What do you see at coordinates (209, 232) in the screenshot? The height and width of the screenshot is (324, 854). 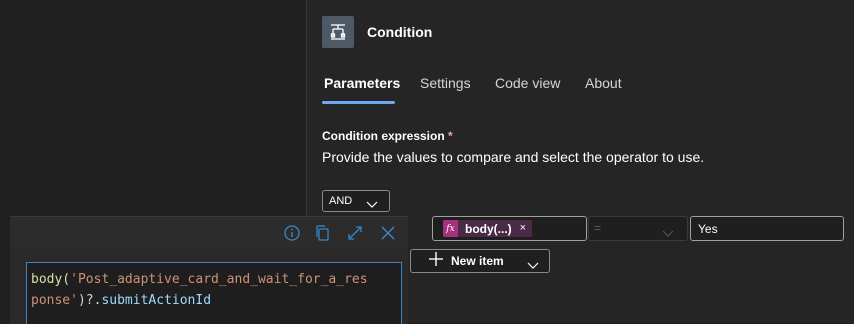 I see `expression-editor-toolbar` at bounding box center [209, 232].